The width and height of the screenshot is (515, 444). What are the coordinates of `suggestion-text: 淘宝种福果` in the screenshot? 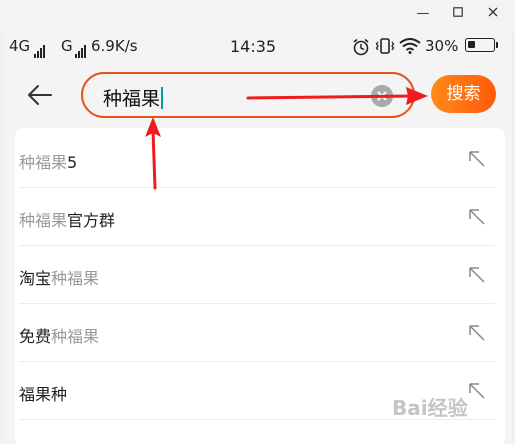 It's located at (59, 277).